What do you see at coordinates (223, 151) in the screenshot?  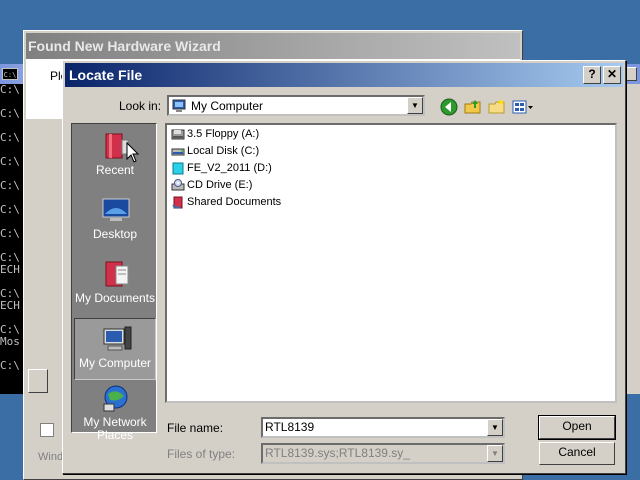 I see `list-item-label: Local Disk (C:)` at bounding box center [223, 151].